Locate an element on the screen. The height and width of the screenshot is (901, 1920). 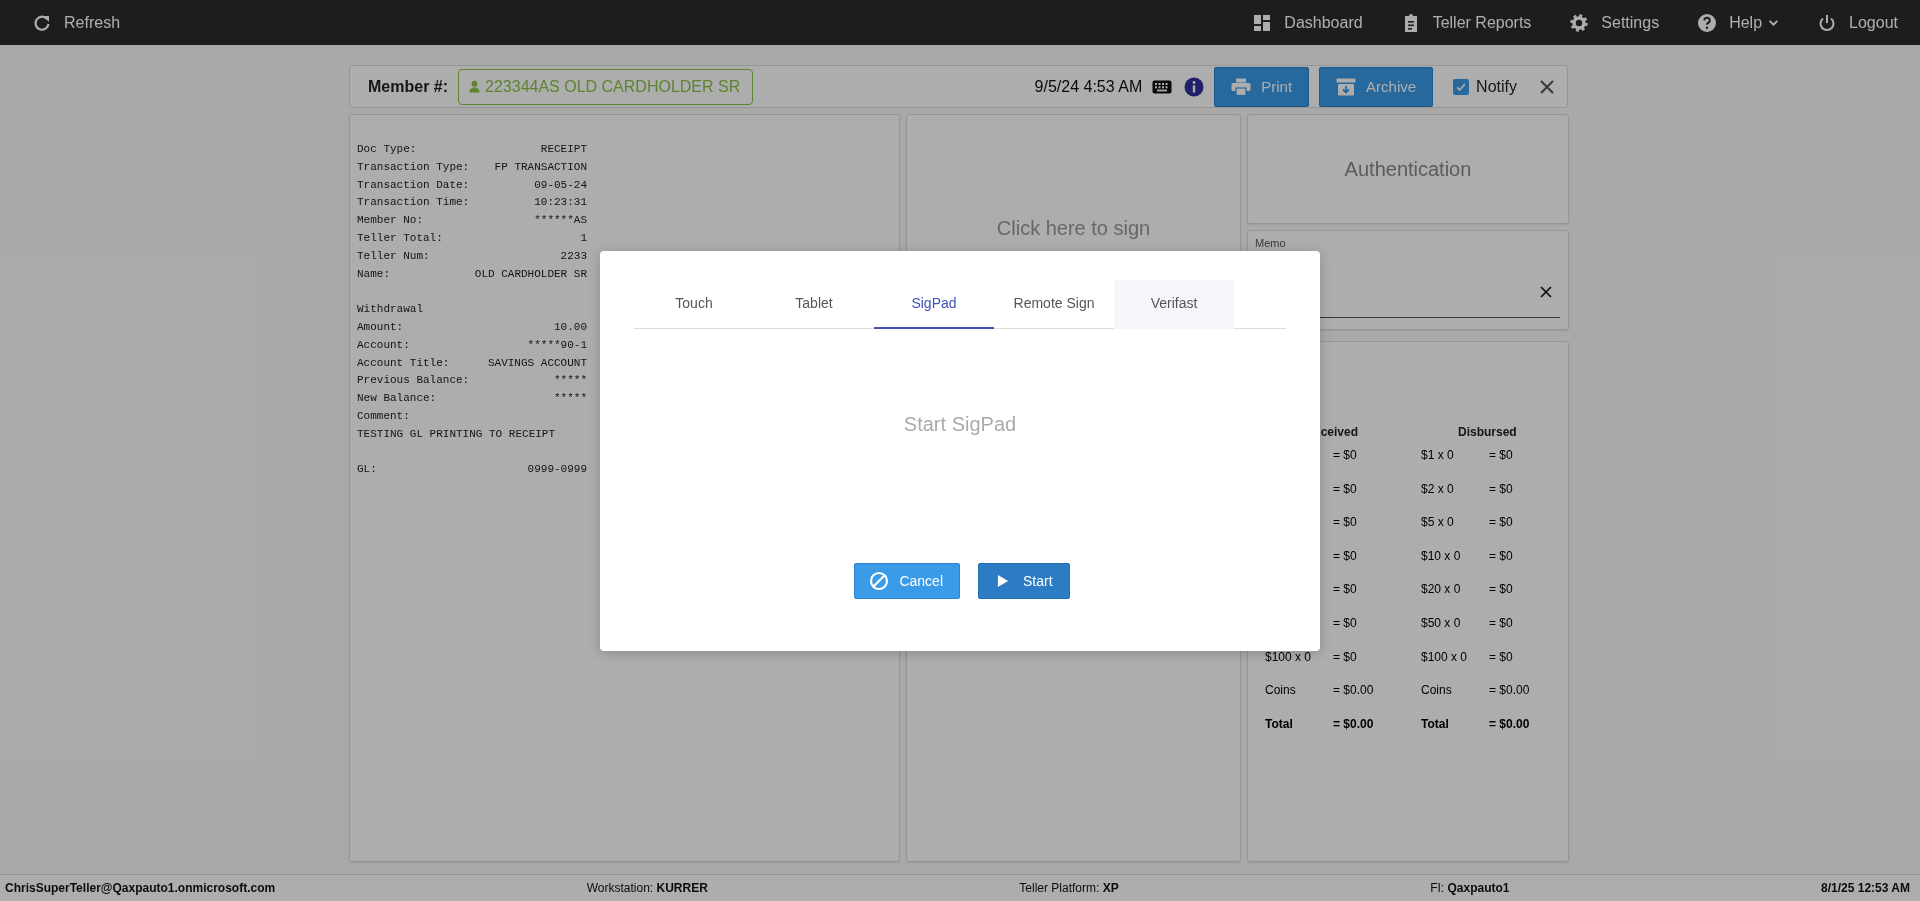
checkbox is located at coordinates (1461, 86).